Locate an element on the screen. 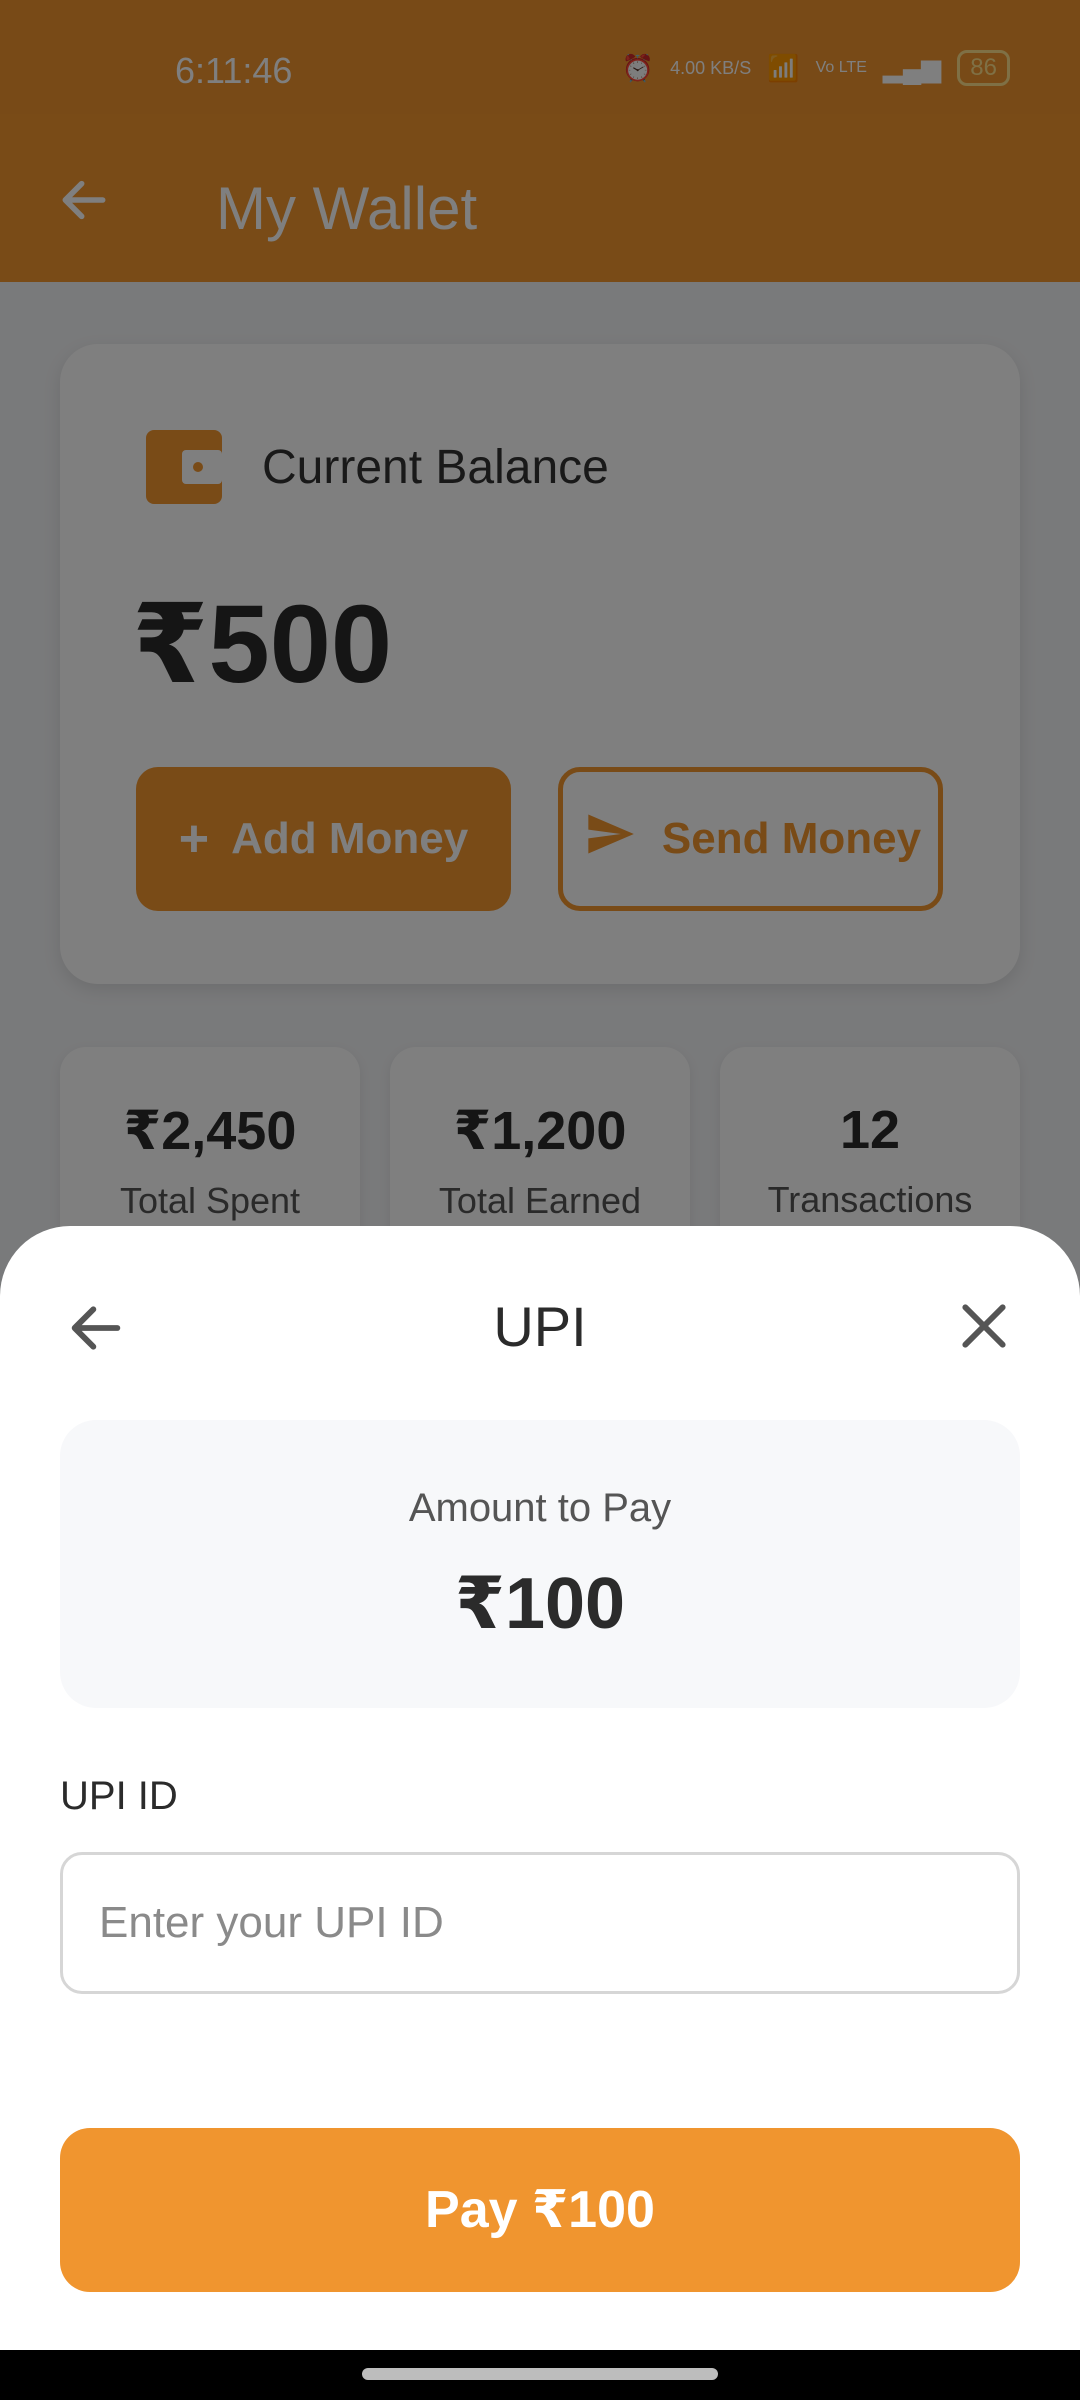 The height and width of the screenshot is (2400, 1080). home-indicator is located at coordinates (540, 2374).